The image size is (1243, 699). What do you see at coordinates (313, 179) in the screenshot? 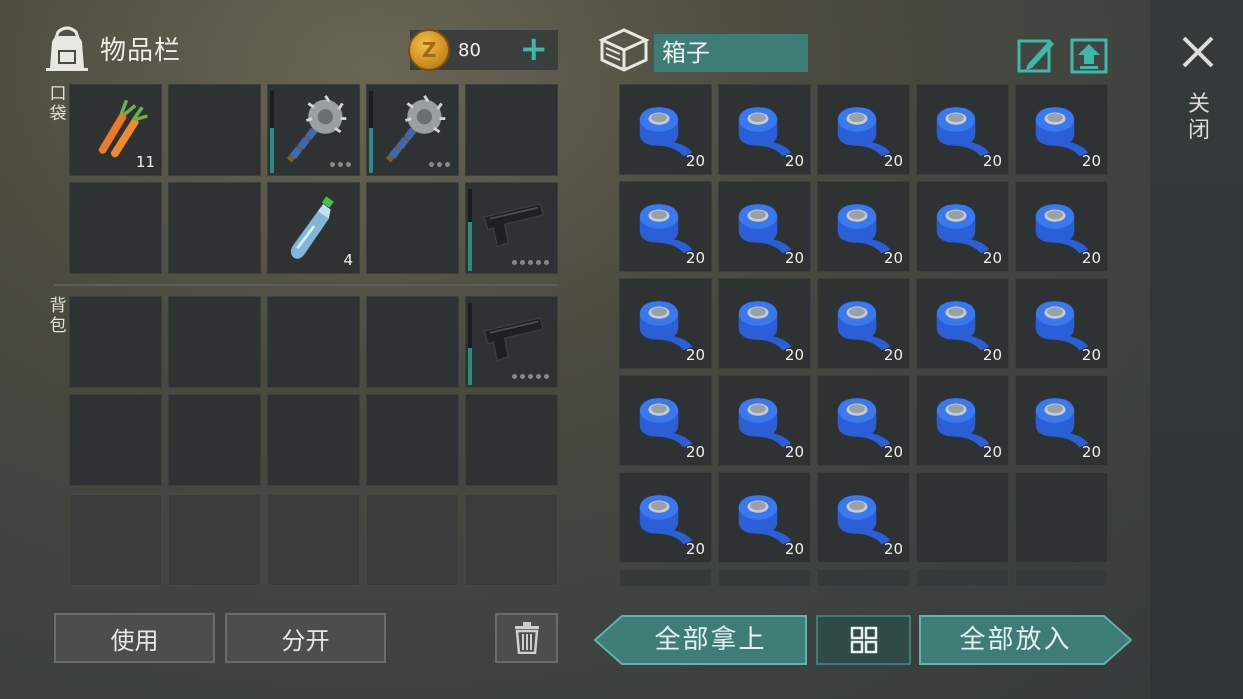
I see `pocket-grid: 11 4` at bounding box center [313, 179].